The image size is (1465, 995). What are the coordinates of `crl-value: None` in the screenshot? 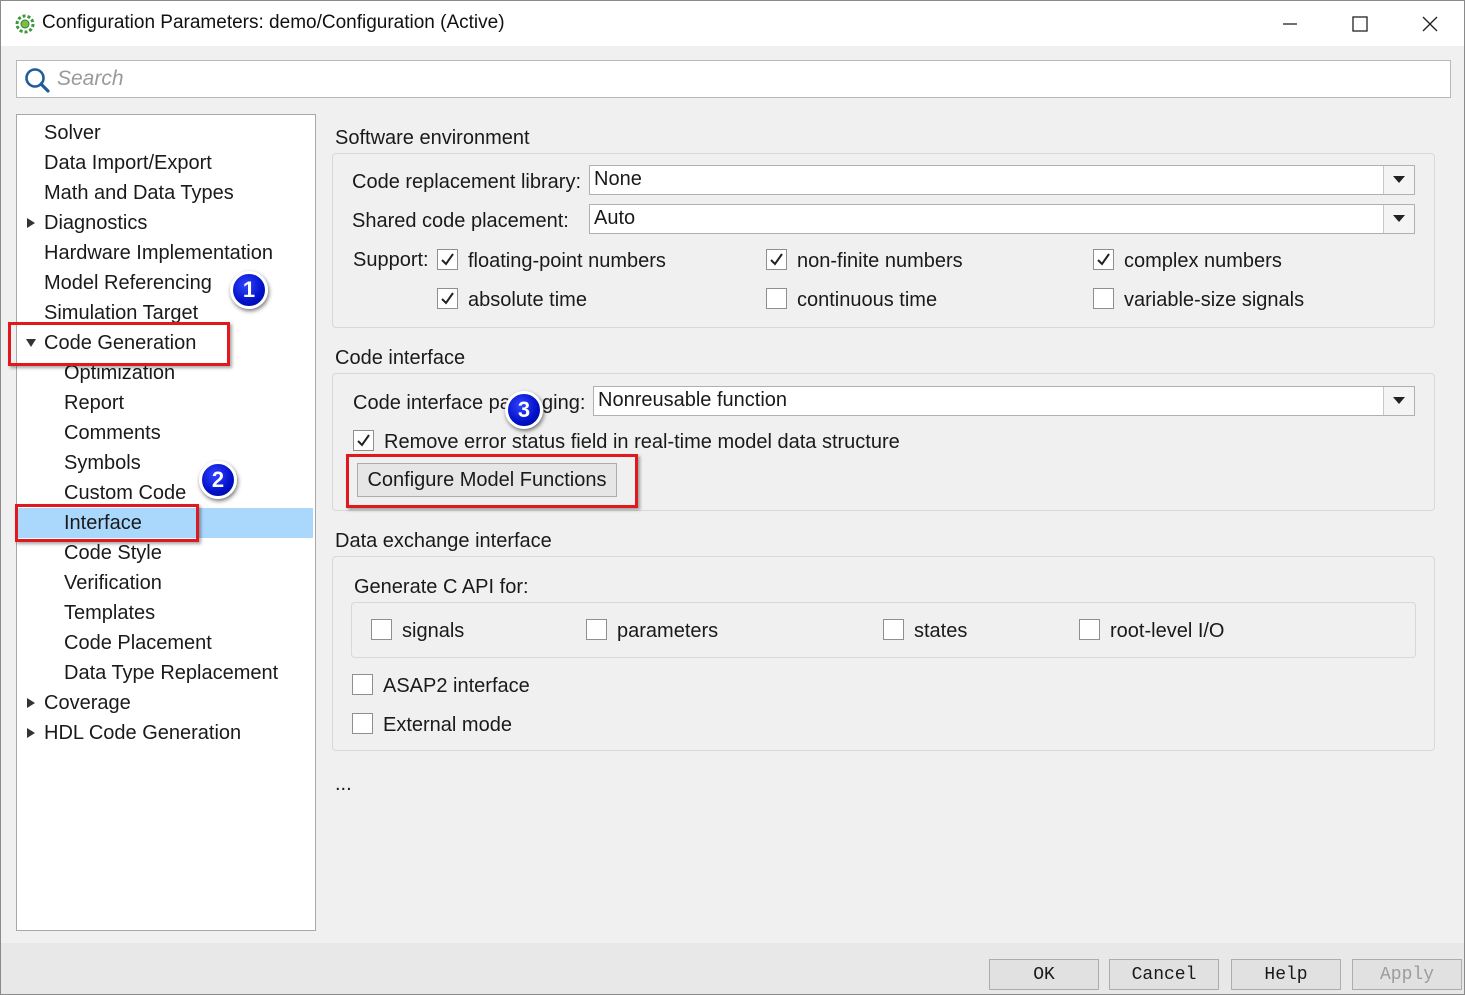 It's located at (618, 179).